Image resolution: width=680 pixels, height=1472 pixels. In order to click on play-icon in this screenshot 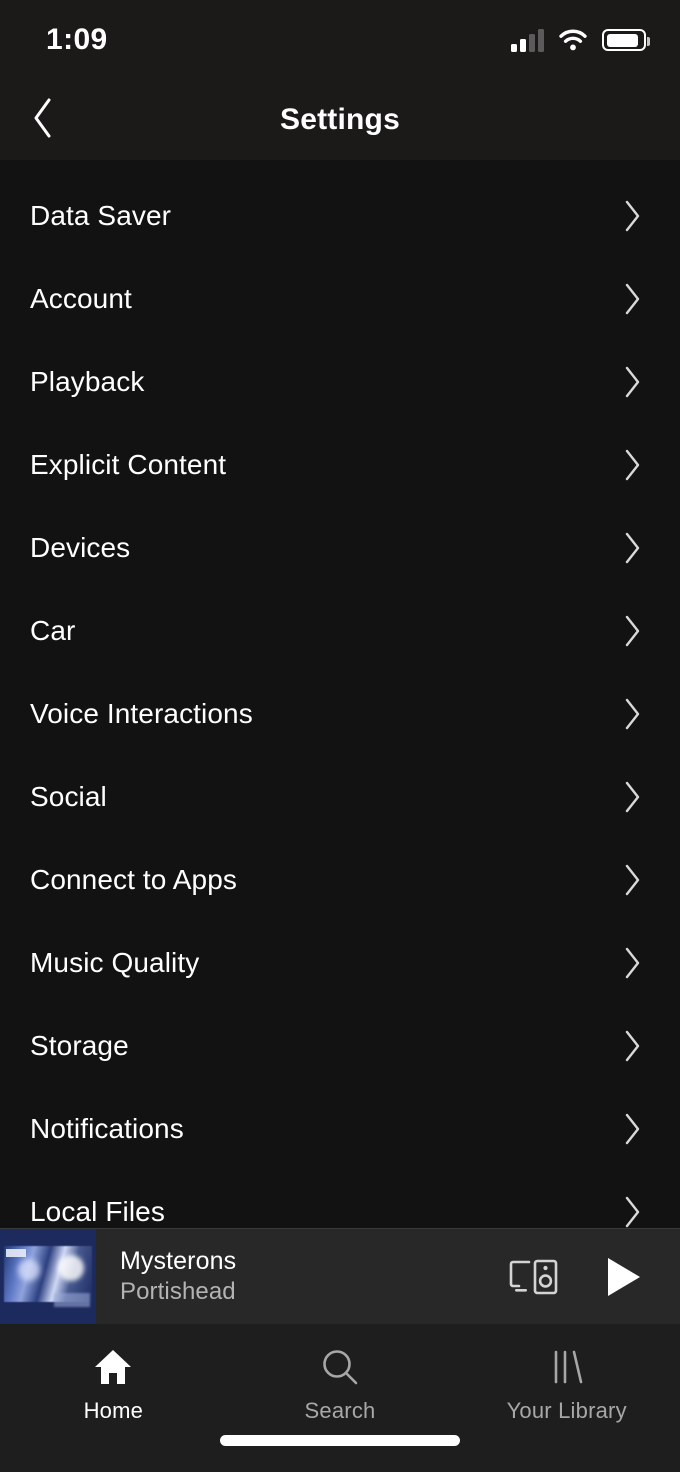, I will do `click(623, 1277)`.